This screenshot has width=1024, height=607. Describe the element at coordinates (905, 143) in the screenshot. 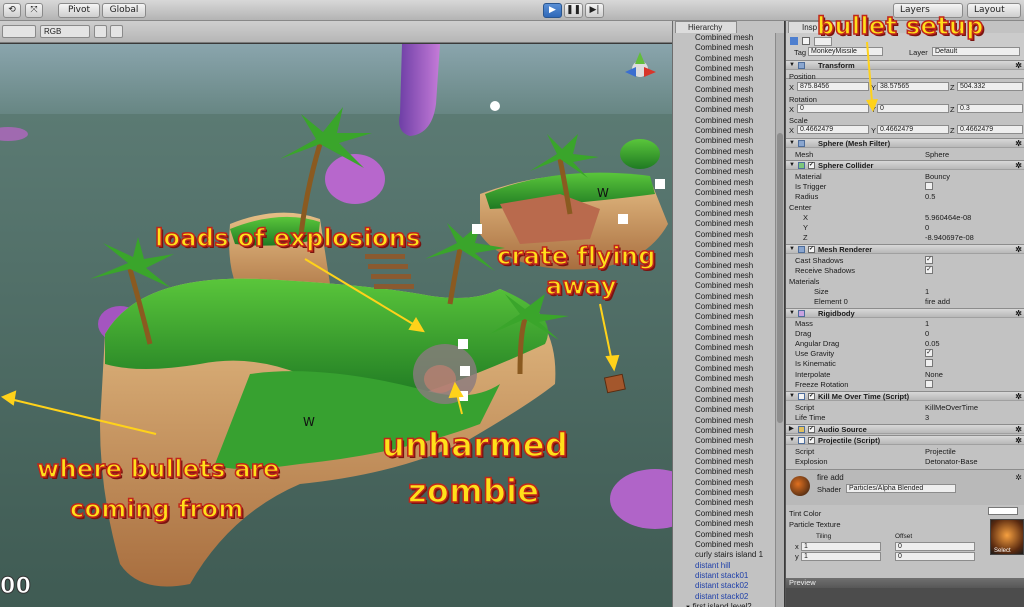

I see `mesh-filter-header: ▼ Sphere (Mesh Filter) ✲` at that location.